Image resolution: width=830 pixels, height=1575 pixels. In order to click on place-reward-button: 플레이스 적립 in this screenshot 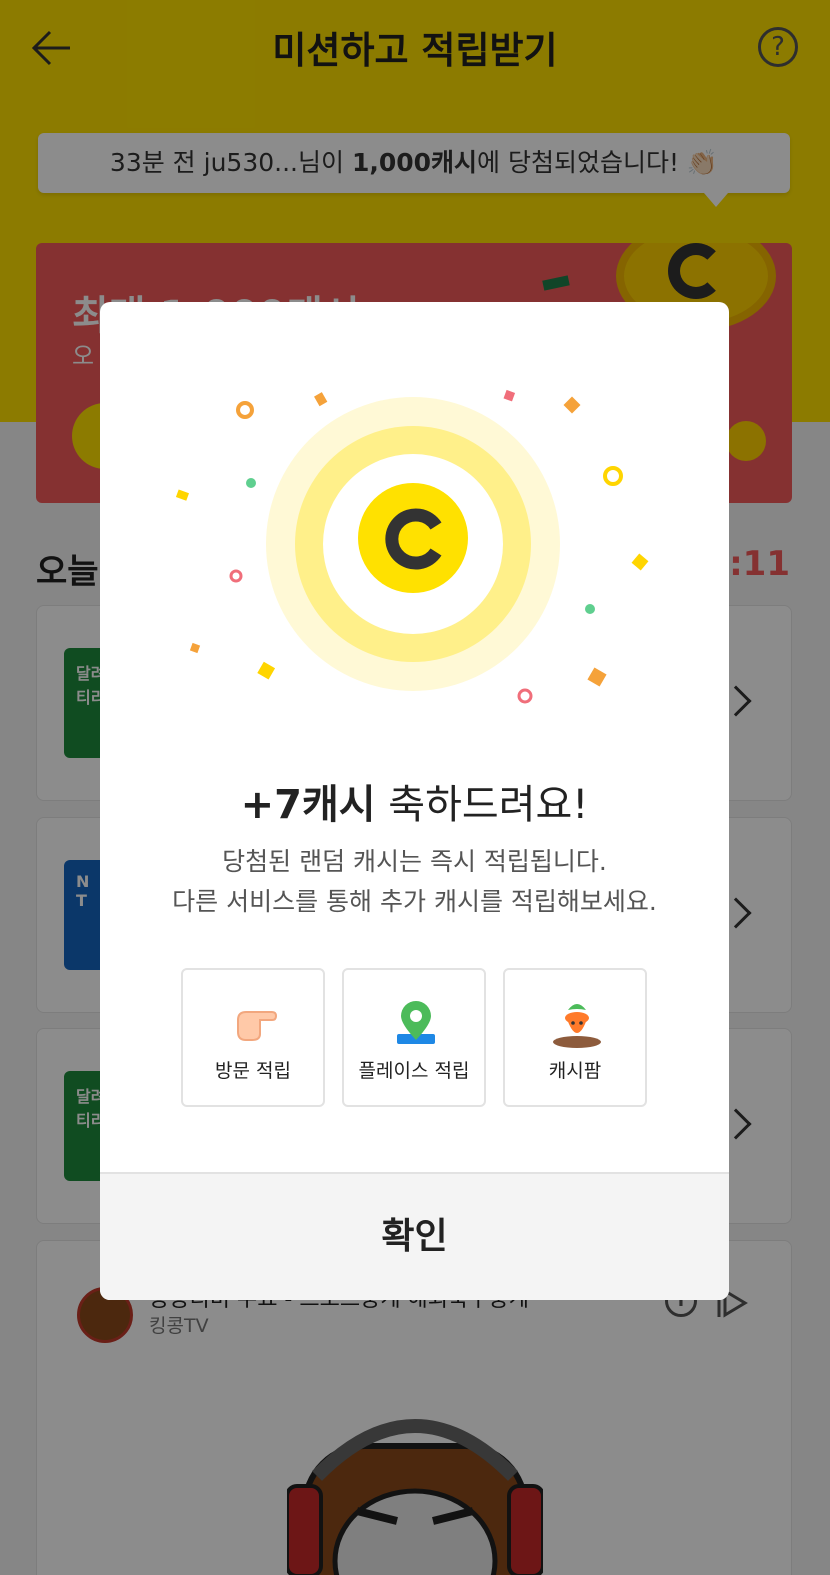, I will do `click(414, 1037)`.